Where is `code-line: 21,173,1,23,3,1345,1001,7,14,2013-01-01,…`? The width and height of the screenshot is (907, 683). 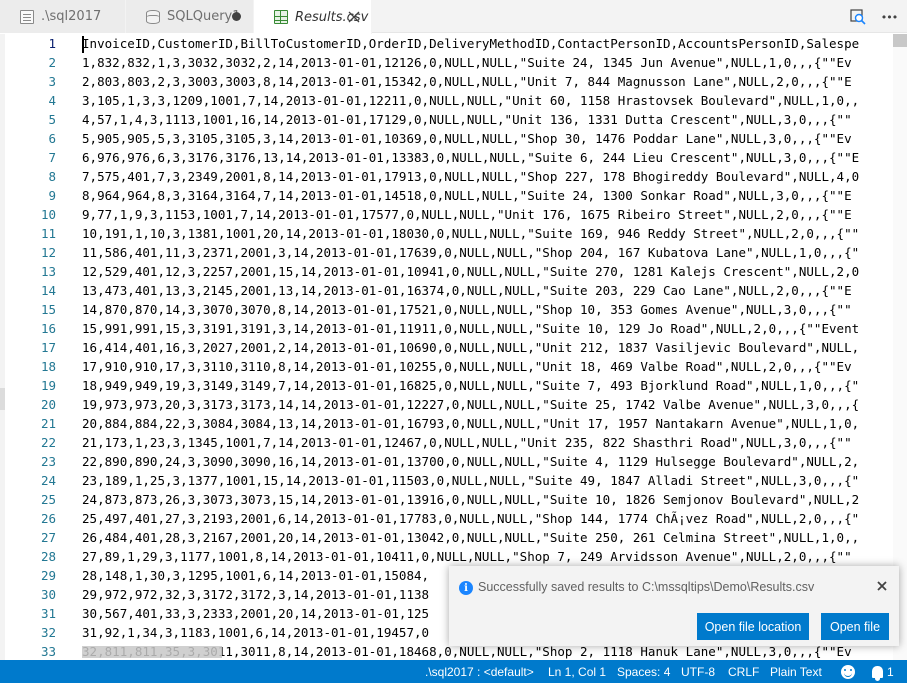
code-line: 21,173,1,23,3,1345,1001,7,14,2013-01-01,… is located at coordinates (467, 442).